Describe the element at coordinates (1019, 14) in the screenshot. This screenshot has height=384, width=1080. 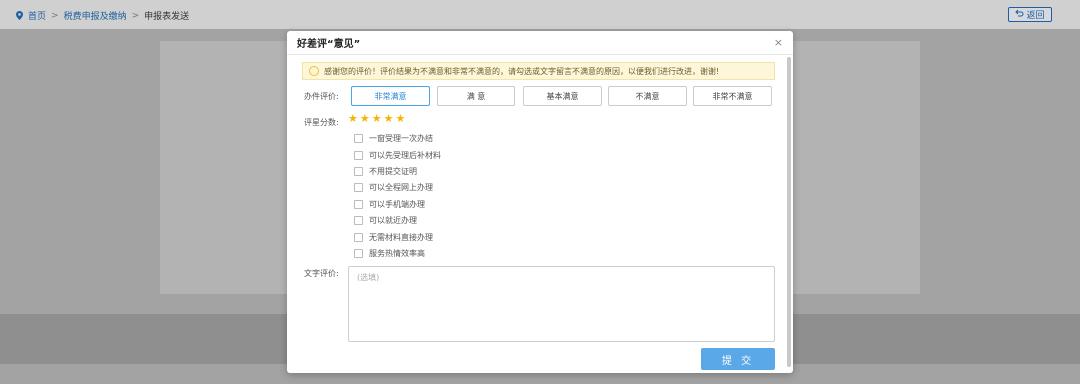
I see `return-arrow-icon` at that location.